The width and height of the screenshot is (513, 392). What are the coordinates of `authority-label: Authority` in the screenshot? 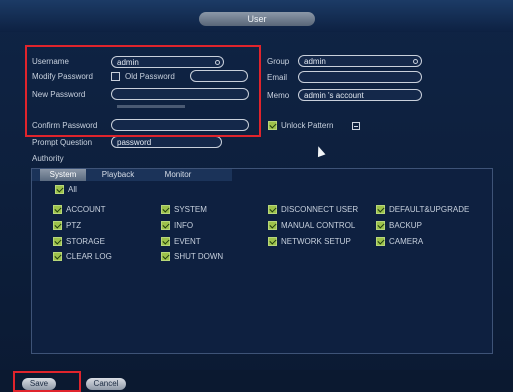 It's located at (48, 158).